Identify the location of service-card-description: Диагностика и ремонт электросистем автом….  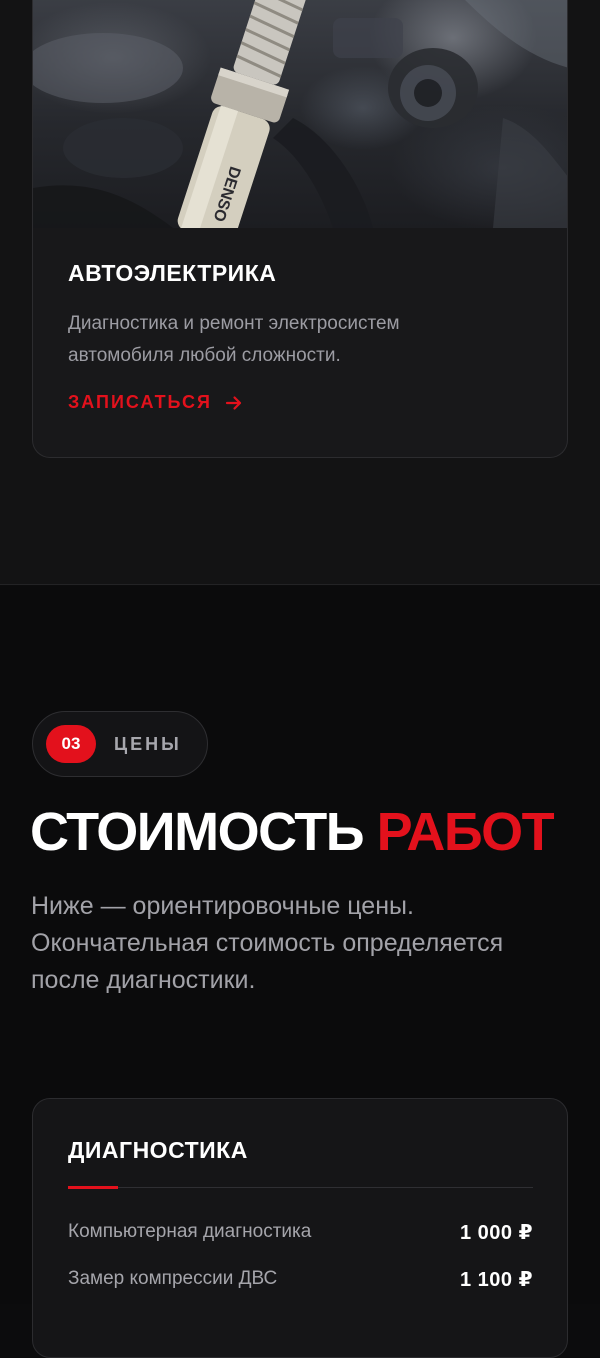
(234, 339).